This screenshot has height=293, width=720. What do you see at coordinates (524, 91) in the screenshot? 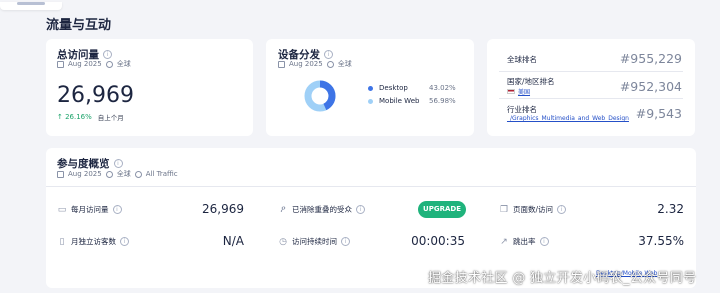
I see `country-link: 美国` at bounding box center [524, 91].